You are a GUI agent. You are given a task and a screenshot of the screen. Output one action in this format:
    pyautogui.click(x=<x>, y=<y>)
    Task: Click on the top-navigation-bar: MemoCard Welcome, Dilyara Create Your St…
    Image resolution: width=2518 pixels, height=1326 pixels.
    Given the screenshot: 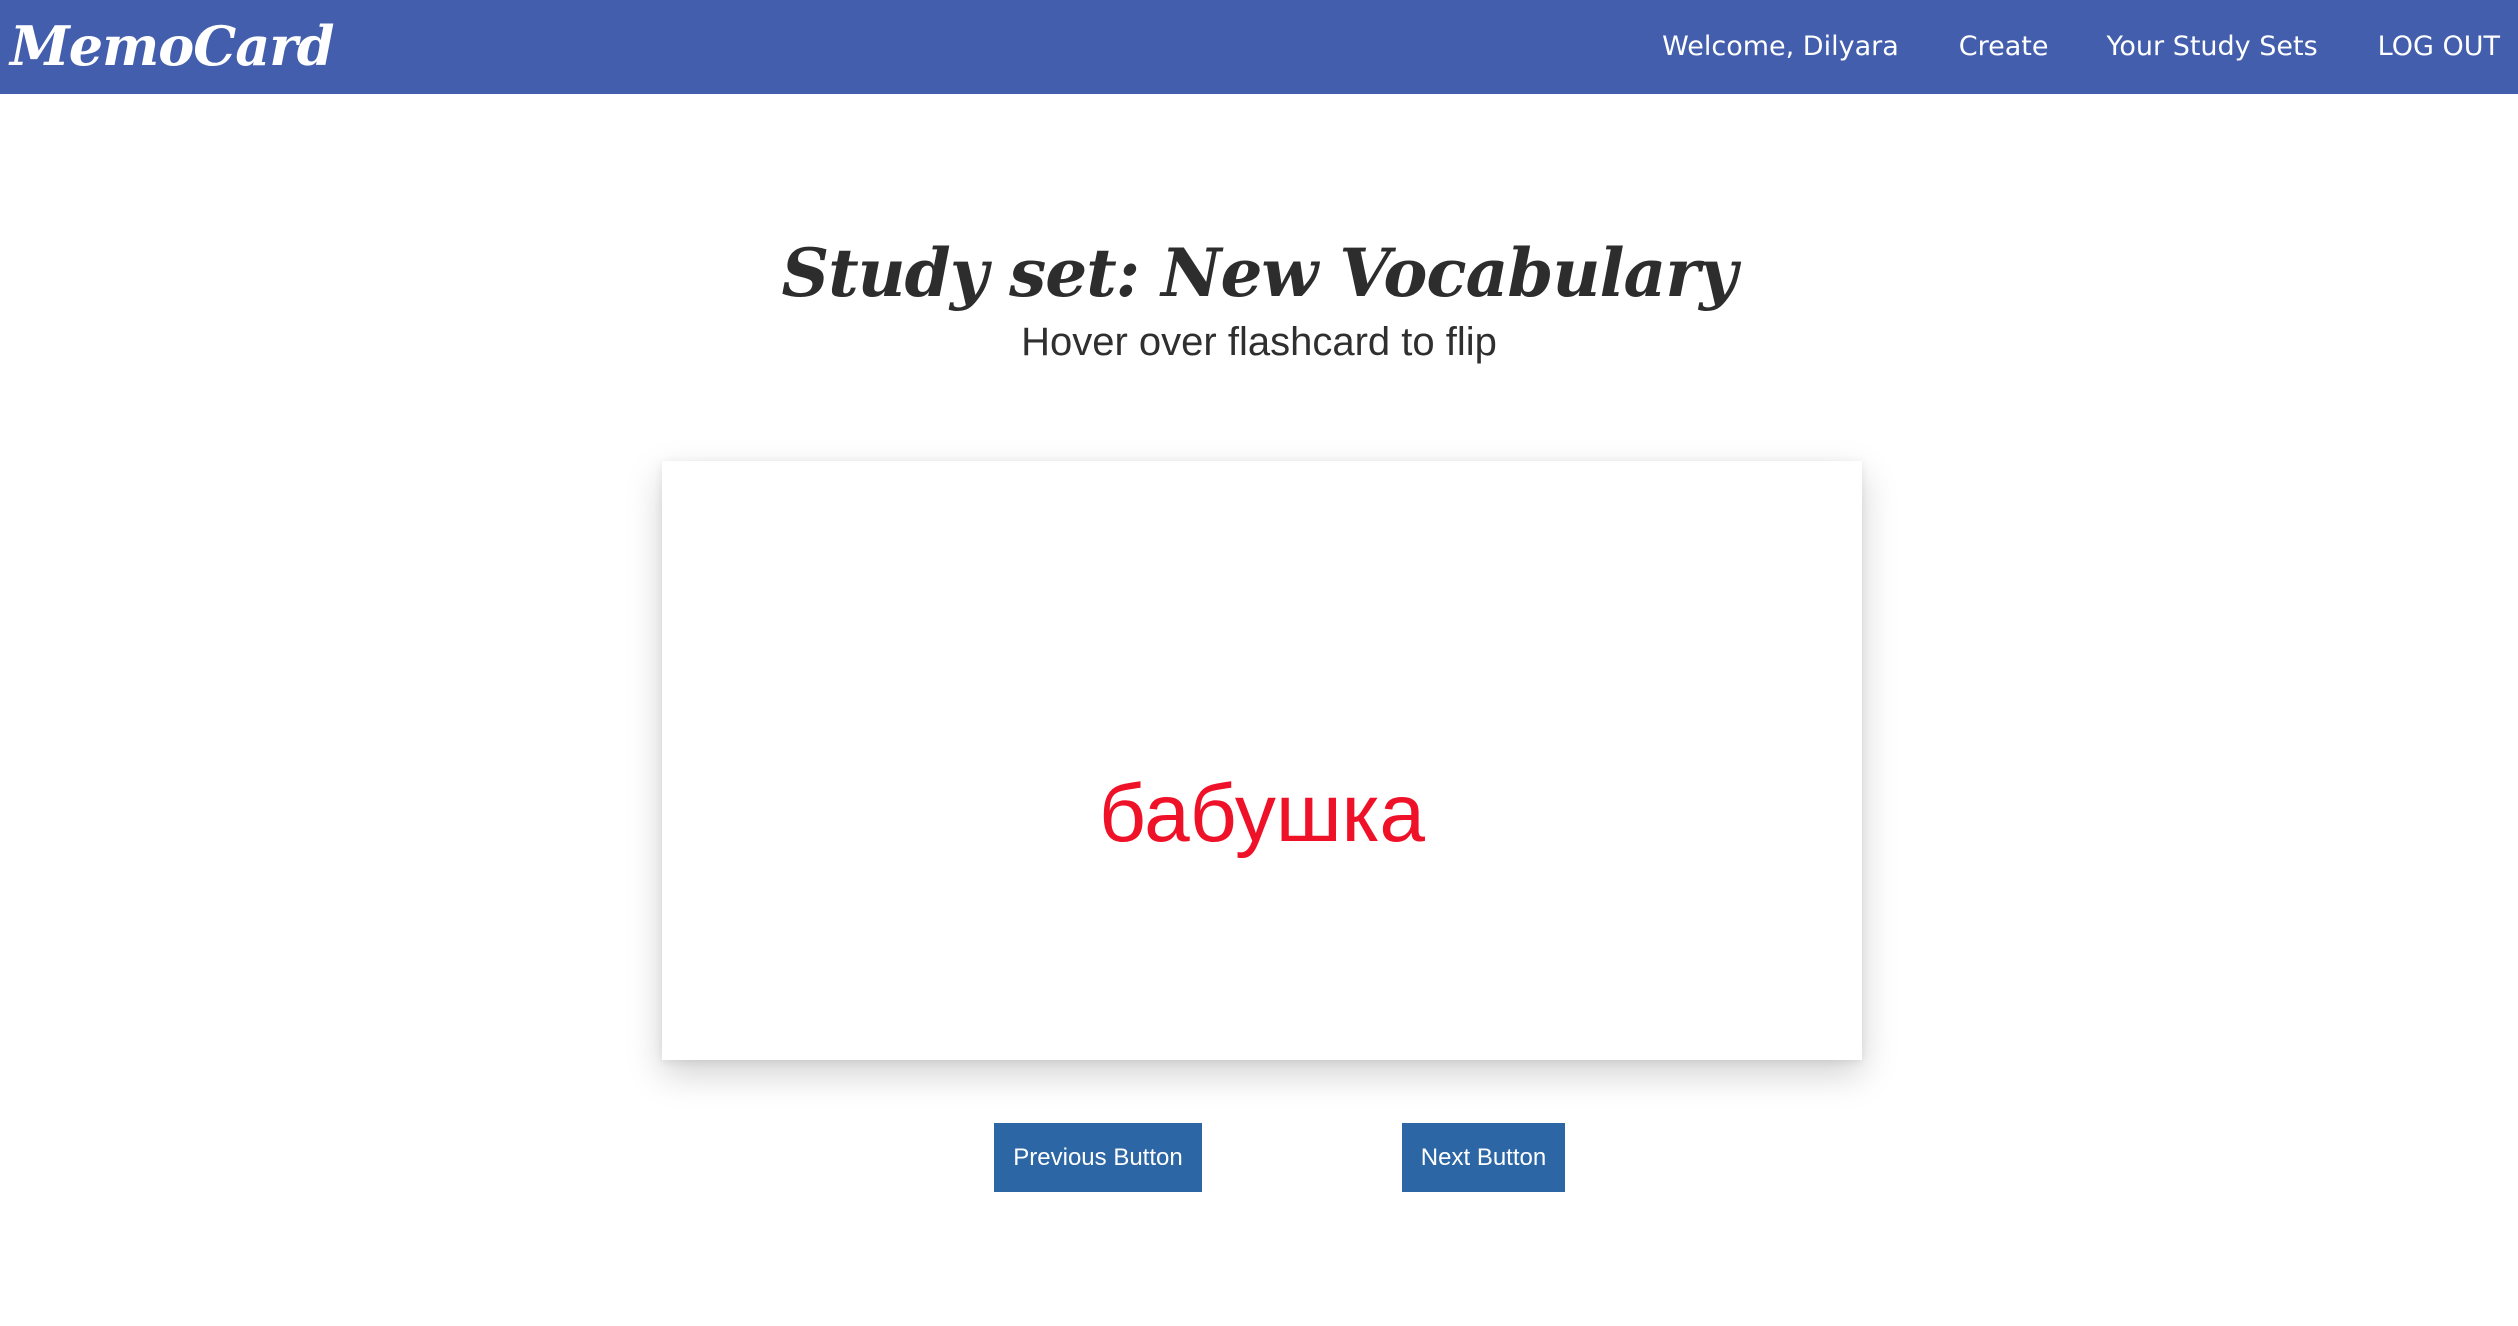 What is the action you would take?
    pyautogui.click(x=1259, y=47)
    